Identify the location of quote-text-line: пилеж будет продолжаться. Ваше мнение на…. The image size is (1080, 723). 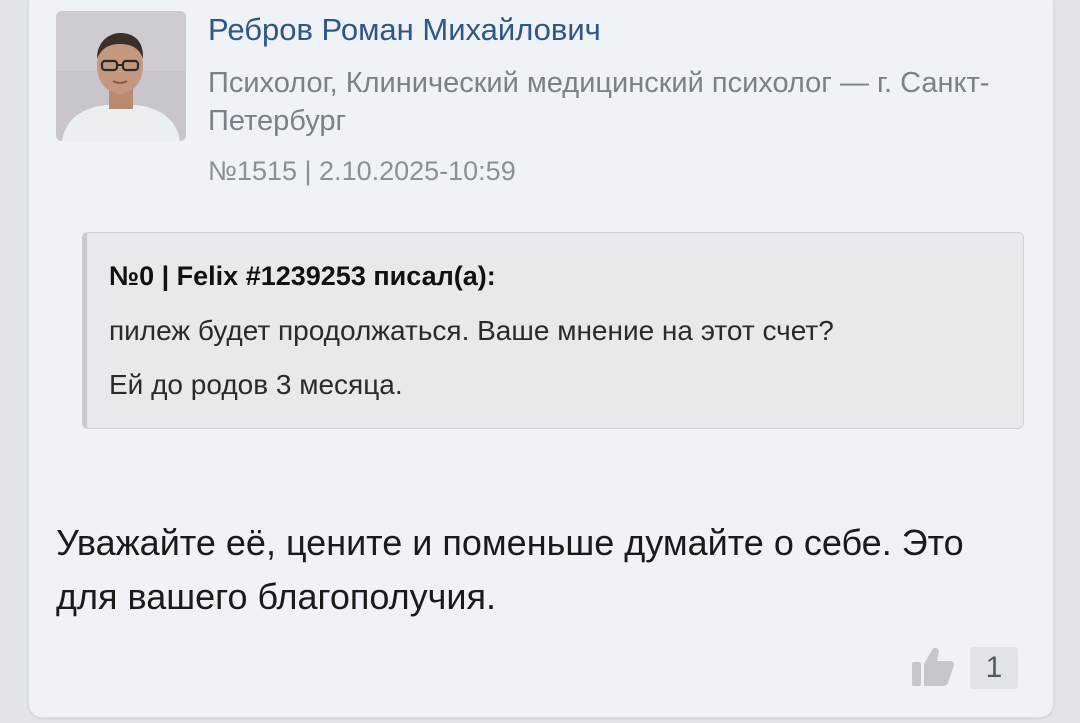
(471, 330).